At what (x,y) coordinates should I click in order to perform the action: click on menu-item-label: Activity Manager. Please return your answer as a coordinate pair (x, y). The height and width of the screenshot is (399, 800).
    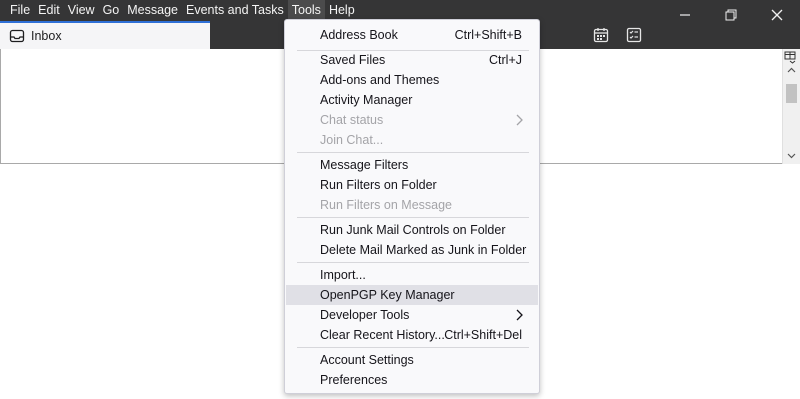
    Looking at the image, I should click on (366, 100).